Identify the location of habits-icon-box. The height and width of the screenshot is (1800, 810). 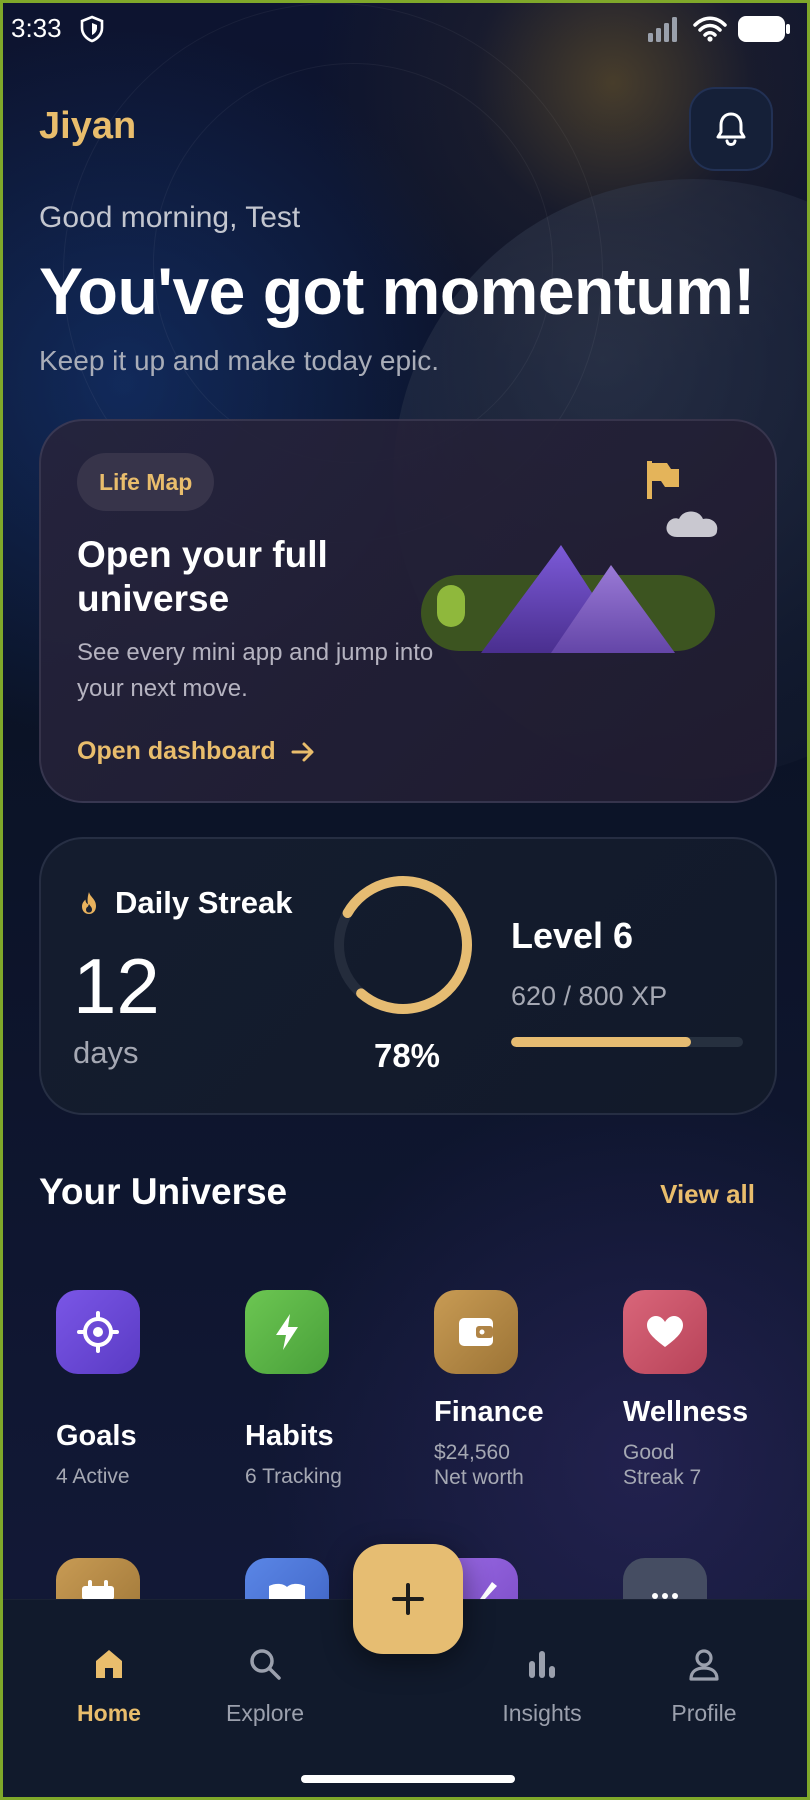
(287, 1332).